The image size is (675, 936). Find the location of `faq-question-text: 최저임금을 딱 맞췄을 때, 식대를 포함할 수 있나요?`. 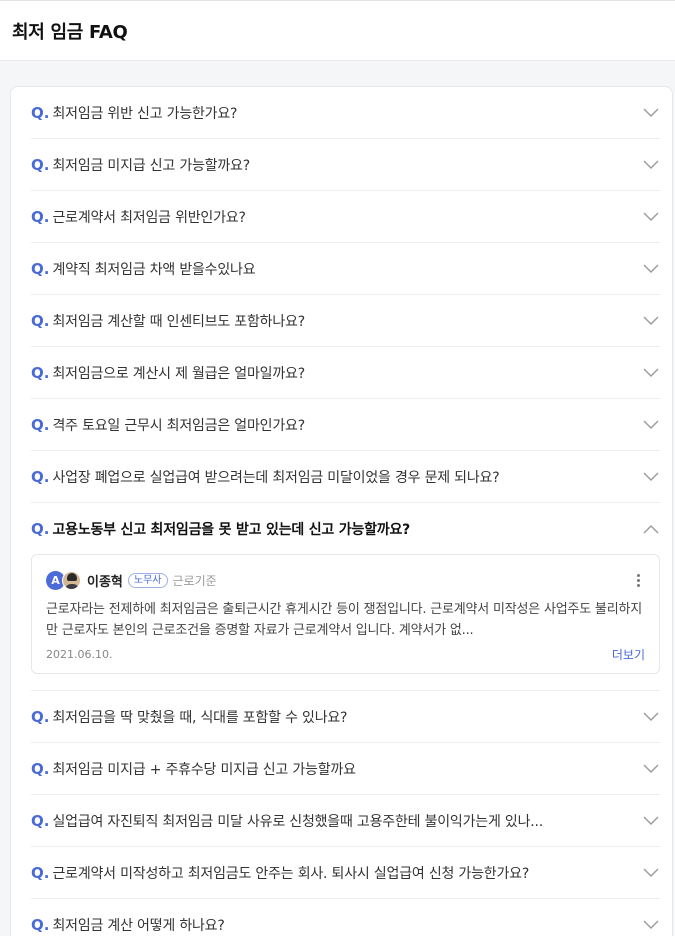

faq-question-text: 최저임금을 딱 맞췄을 때, 식대를 포함할 수 있나요? is located at coordinates (200, 717).